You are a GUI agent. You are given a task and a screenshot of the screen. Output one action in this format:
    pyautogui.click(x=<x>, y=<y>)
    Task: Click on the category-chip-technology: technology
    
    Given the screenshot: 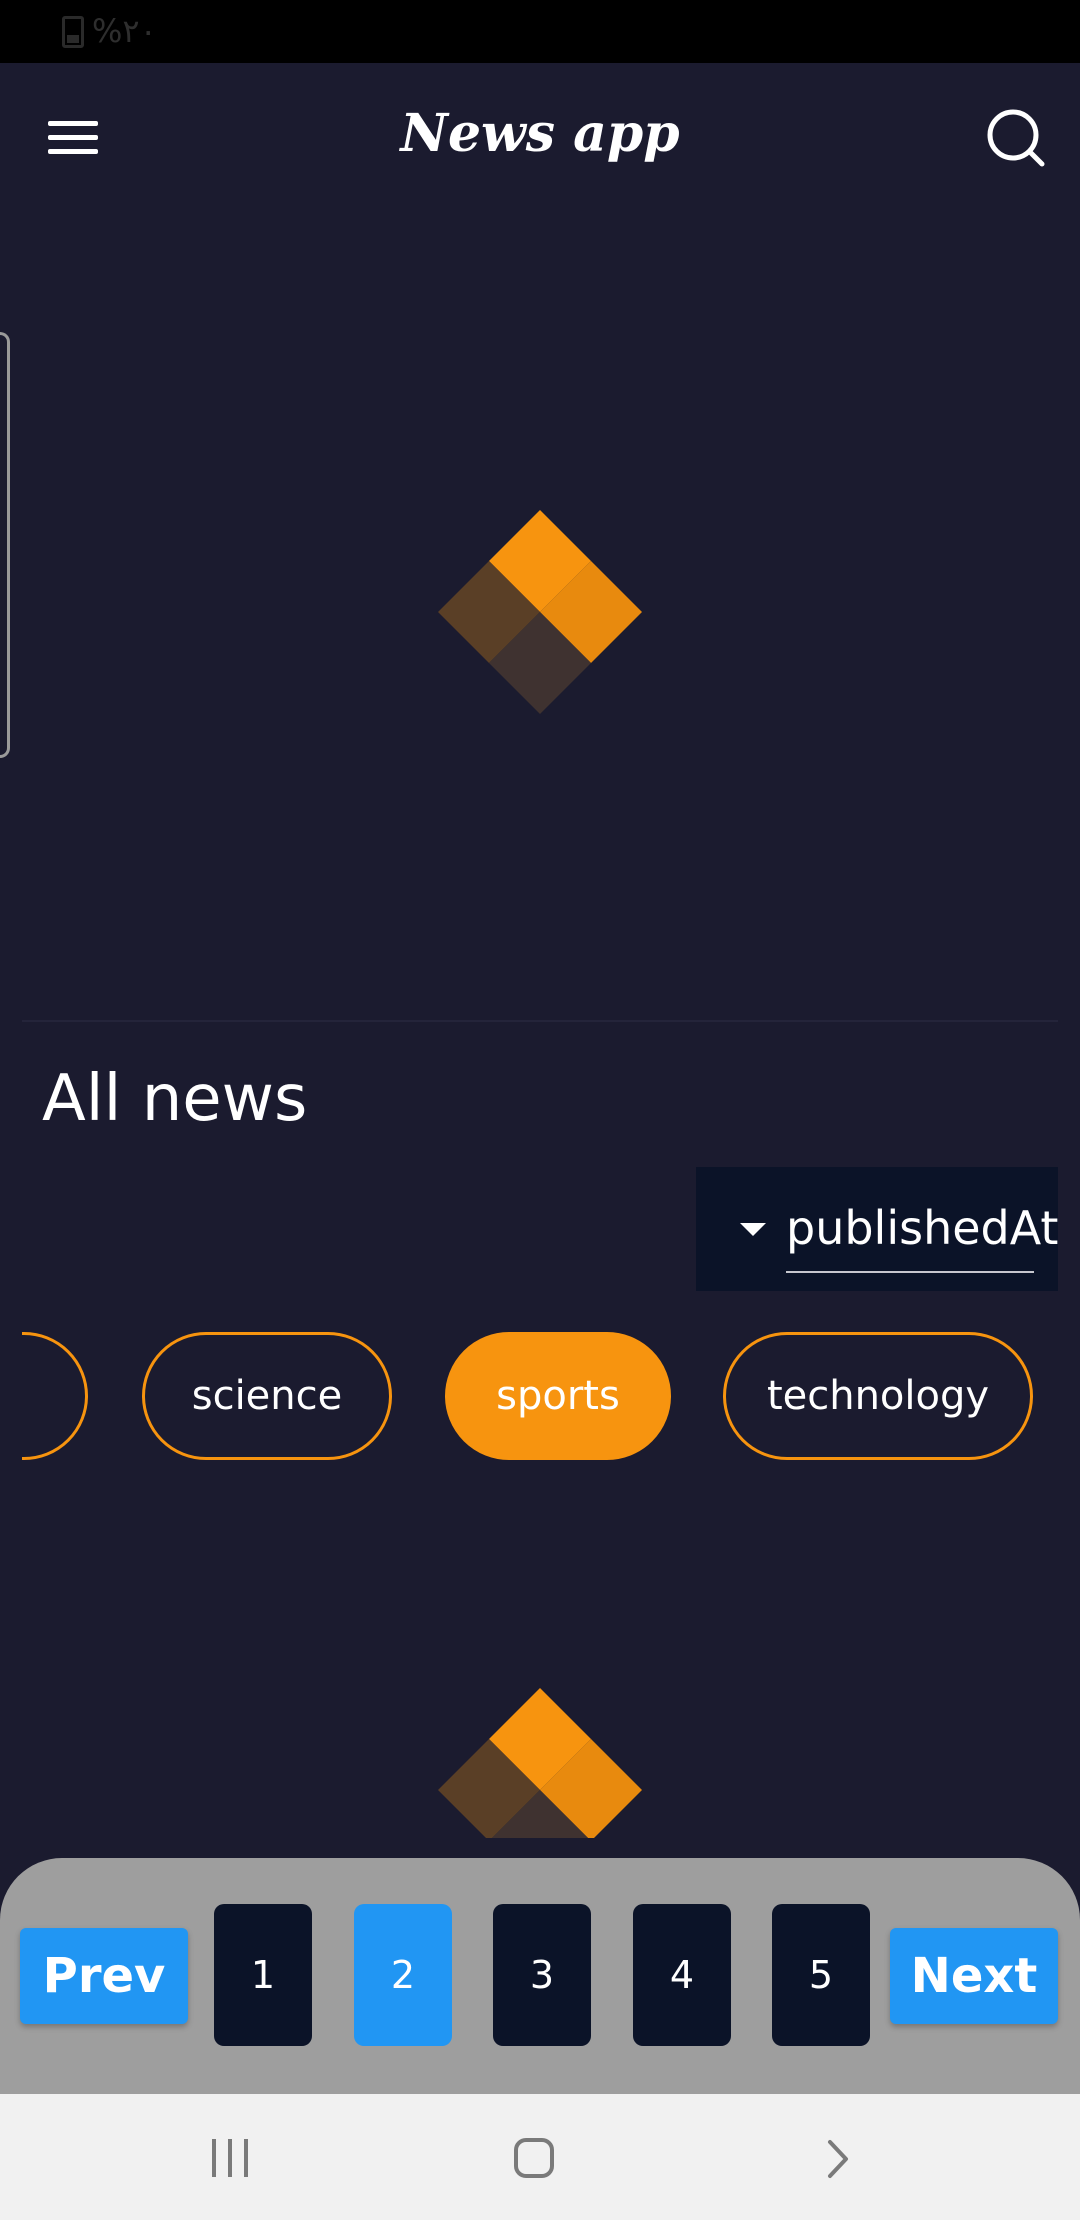 What is the action you would take?
    pyautogui.click(x=878, y=1396)
    